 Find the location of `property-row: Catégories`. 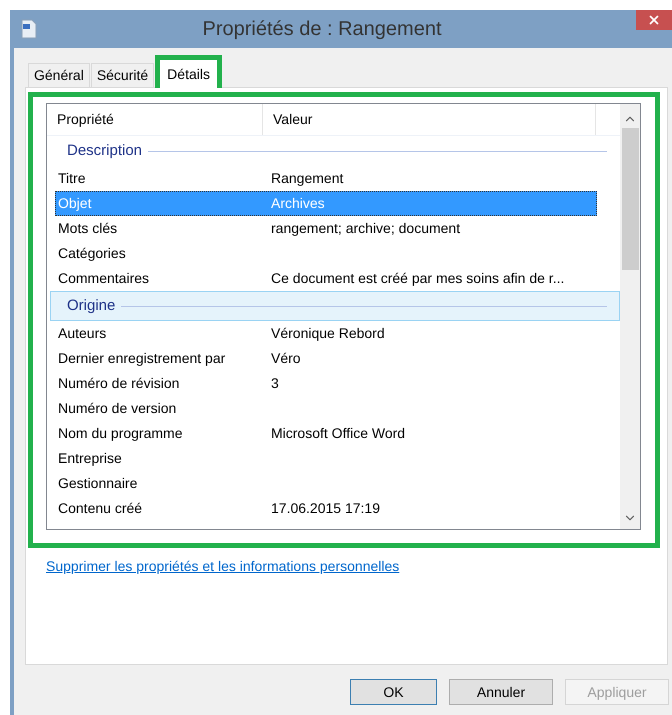

property-row: Catégories is located at coordinates (326, 253).